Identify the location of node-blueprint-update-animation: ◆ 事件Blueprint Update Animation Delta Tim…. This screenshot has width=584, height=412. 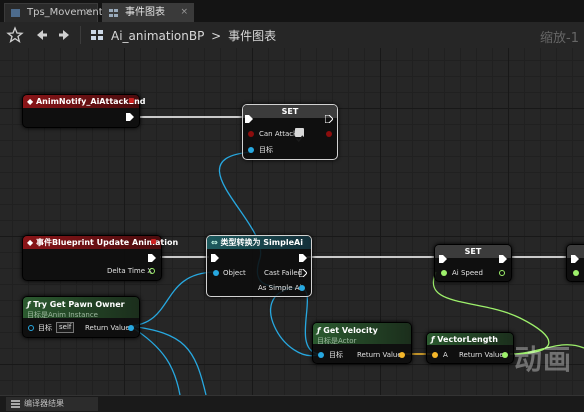
(100, 258).